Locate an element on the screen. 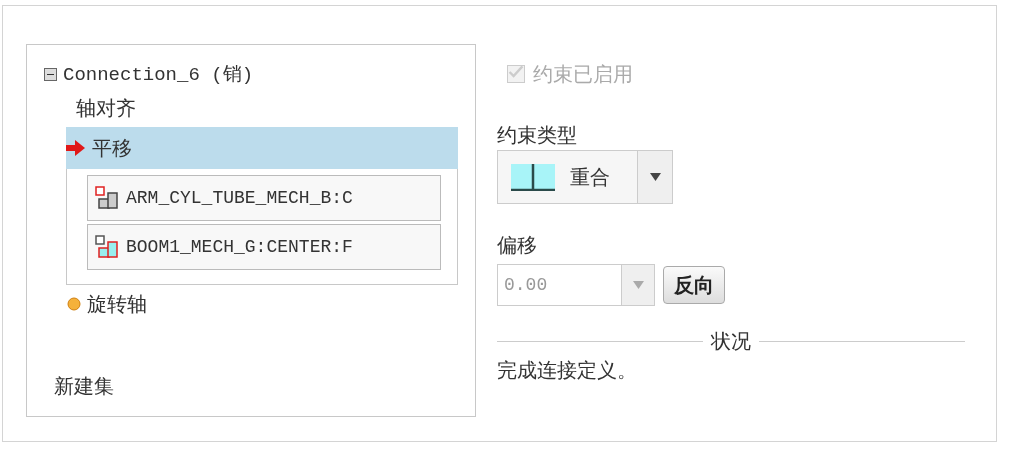 Image resolution: width=1026 pixels, height=457 pixels. new-set-link: 新建集 is located at coordinates (251, 386).